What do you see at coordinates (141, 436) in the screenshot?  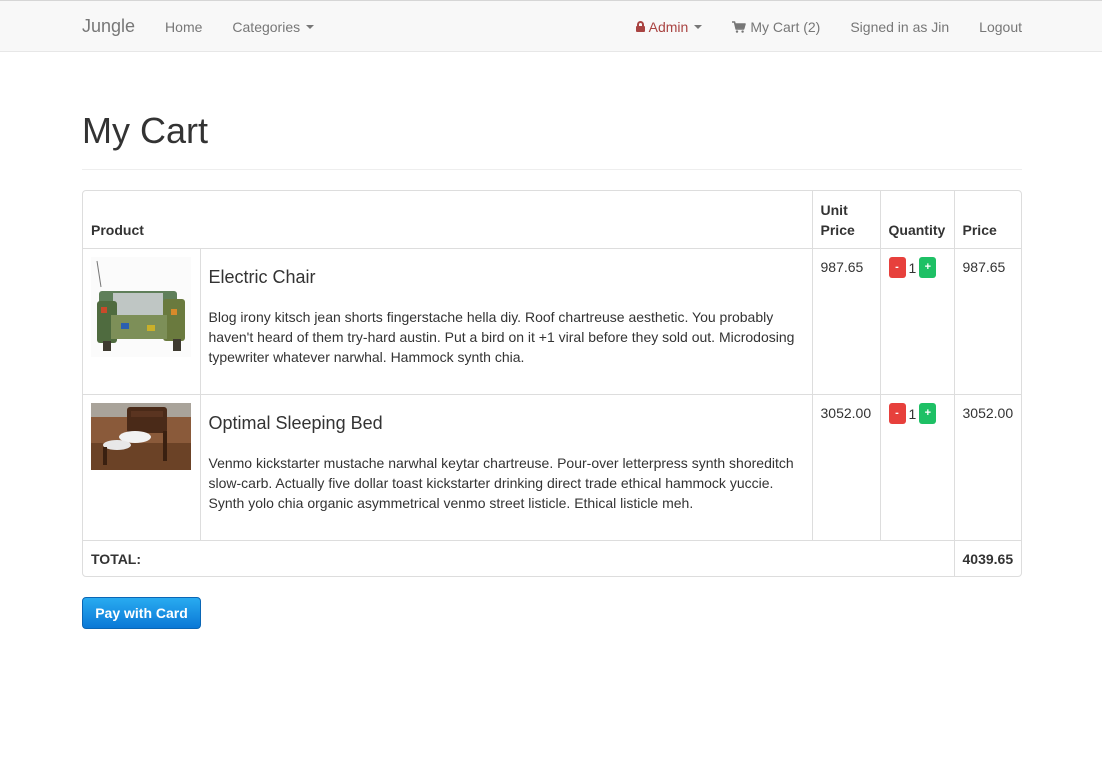 I see `sleeping-bed-image` at bounding box center [141, 436].